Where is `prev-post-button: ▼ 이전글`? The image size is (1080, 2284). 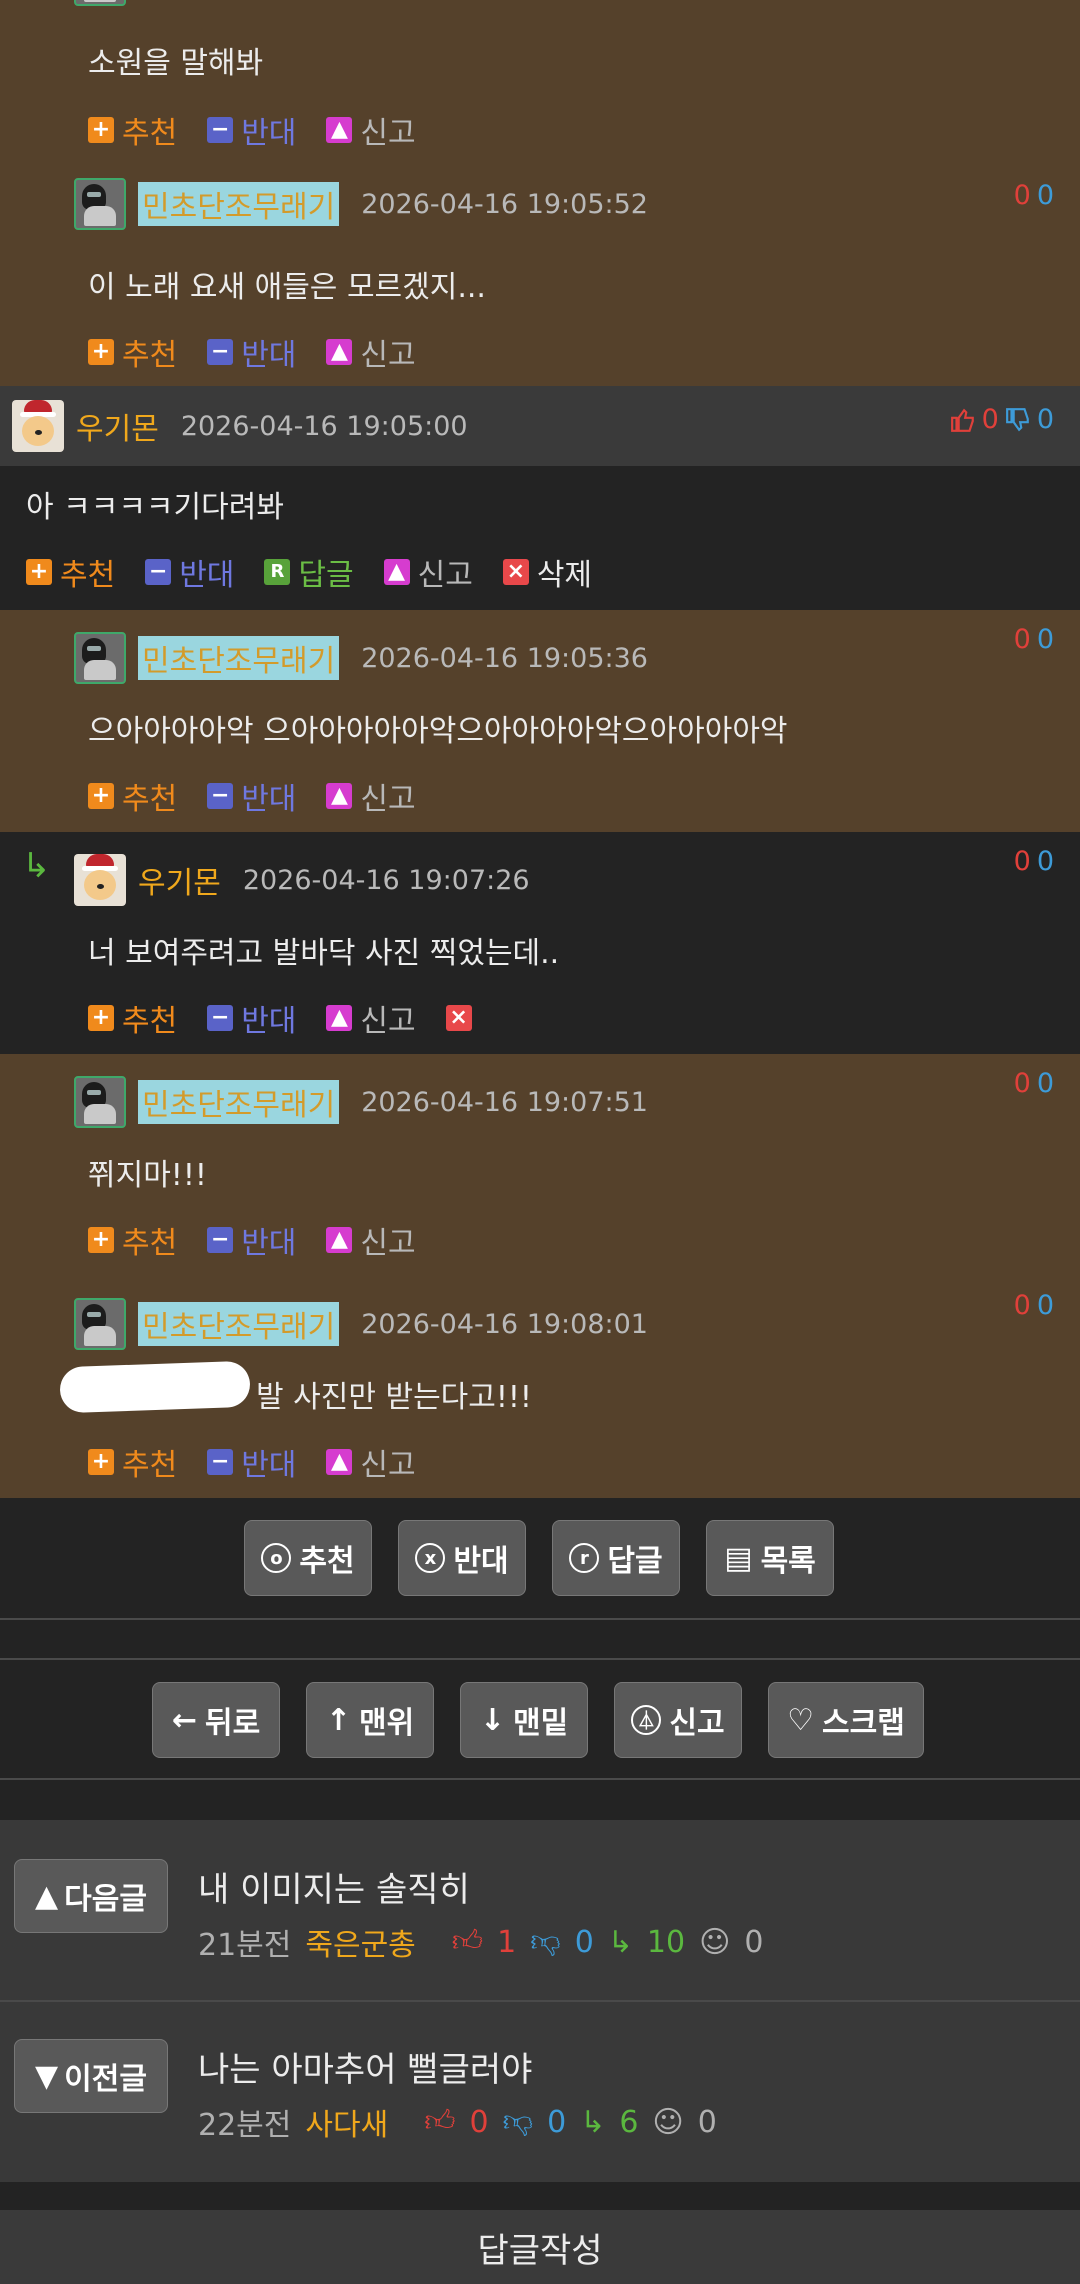
prev-post-button: ▼ 이전글 is located at coordinates (91, 2076).